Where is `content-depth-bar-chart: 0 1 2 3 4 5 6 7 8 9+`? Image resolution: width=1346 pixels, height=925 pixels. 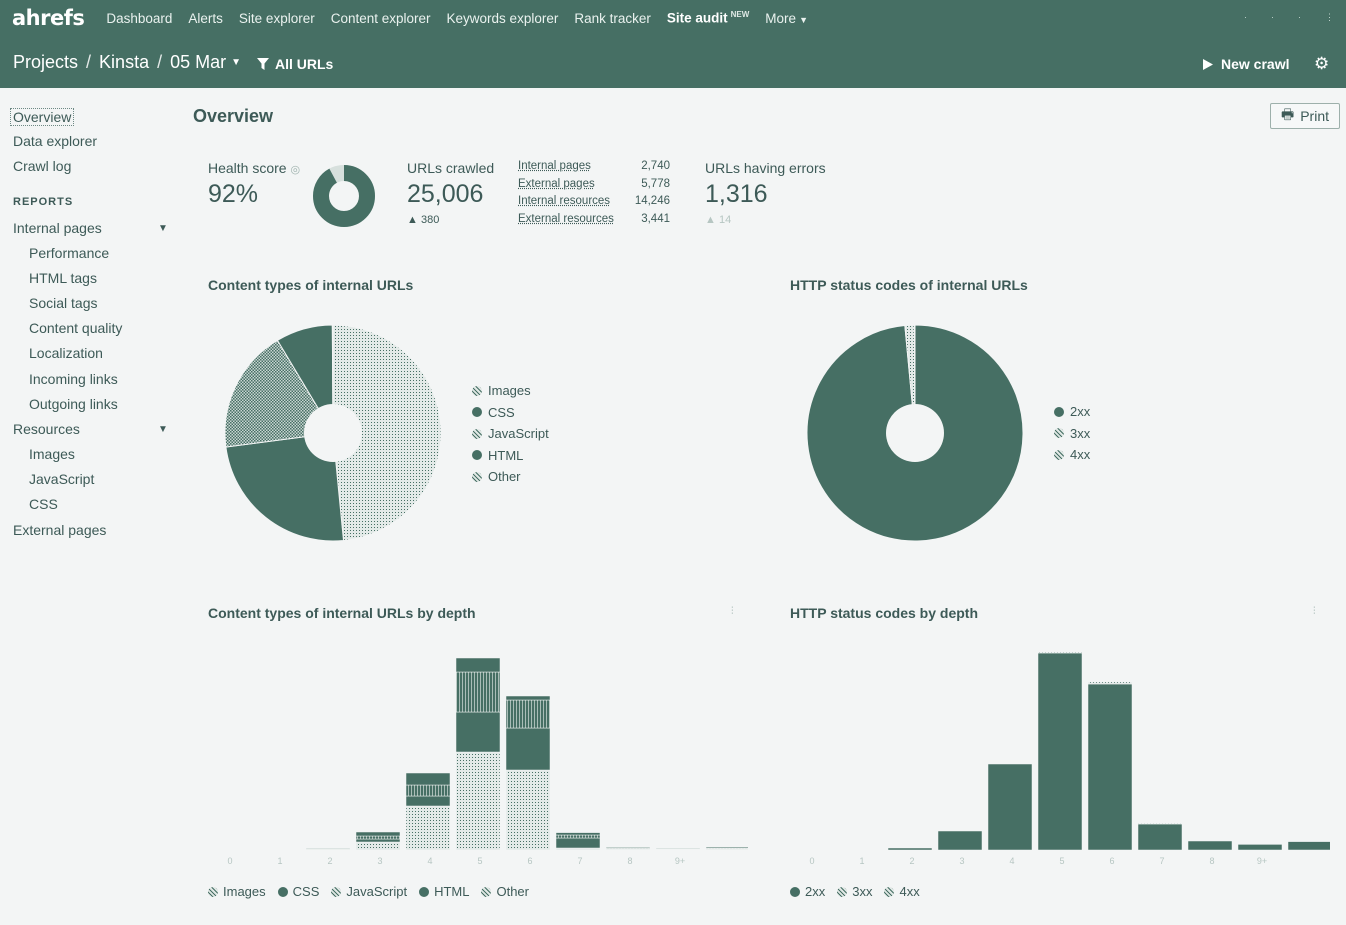 content-depth-bar-chart: 0 1 2 3 4 5 6 7 8 9+ is located at coordinates (478, 755).